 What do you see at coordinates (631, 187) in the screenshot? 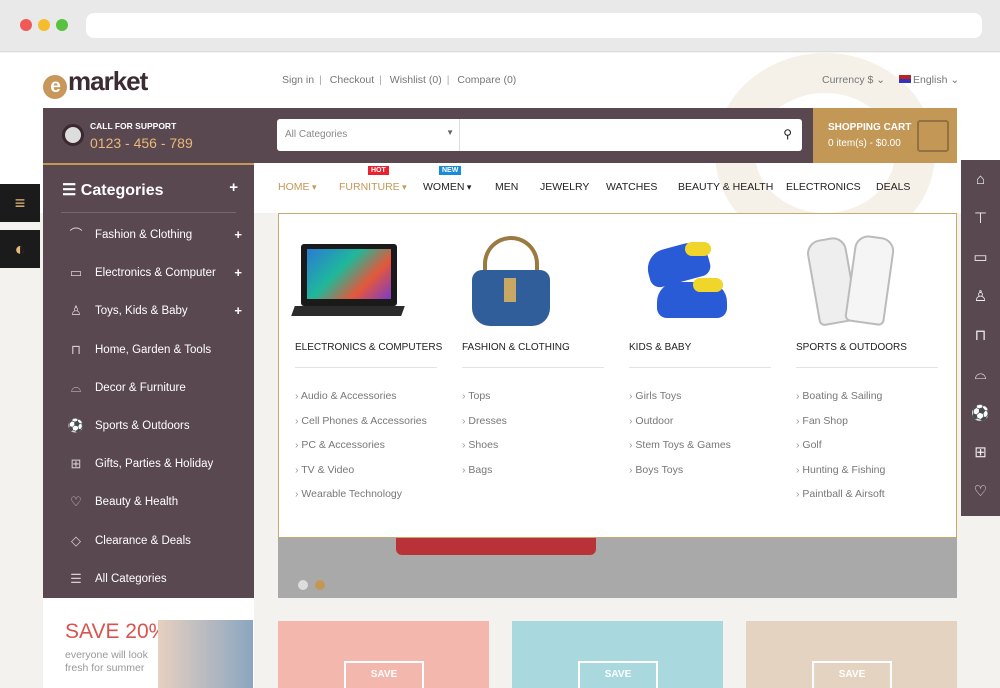
I see `nav-item: WATCHES` at bounding box center [631, 187].